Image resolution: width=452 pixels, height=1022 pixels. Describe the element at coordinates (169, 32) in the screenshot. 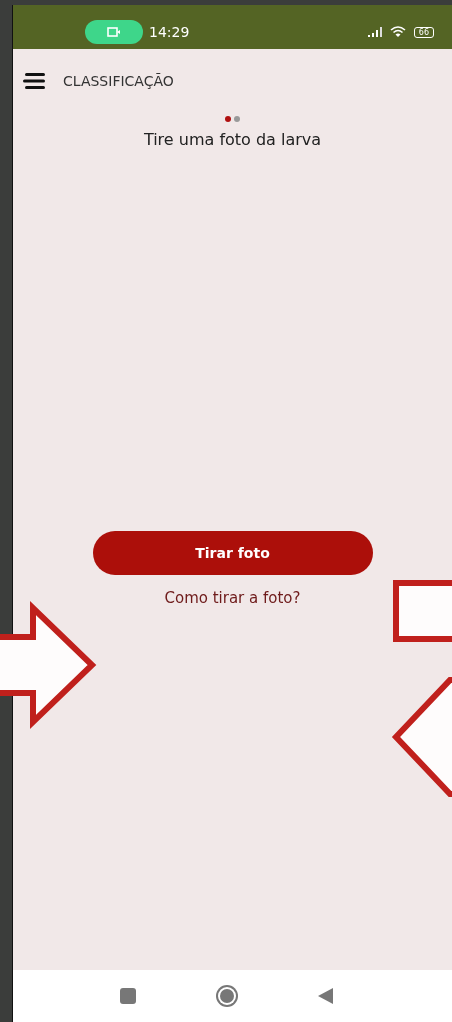

I see `status-time: 14:29` at that location.